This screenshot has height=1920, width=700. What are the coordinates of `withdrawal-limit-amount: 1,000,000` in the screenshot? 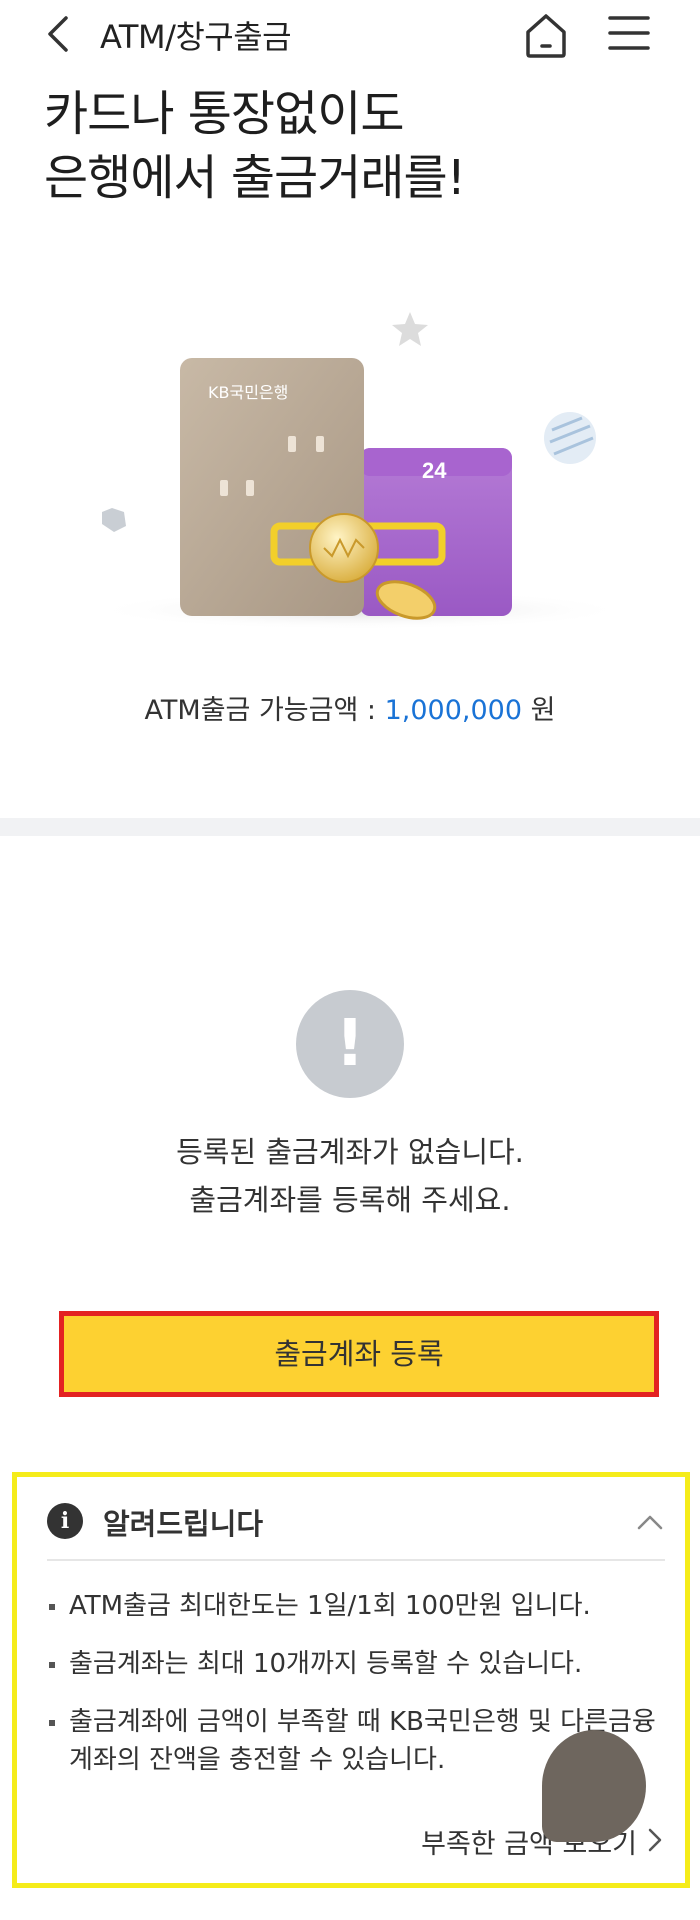 It's located at (453, 710).